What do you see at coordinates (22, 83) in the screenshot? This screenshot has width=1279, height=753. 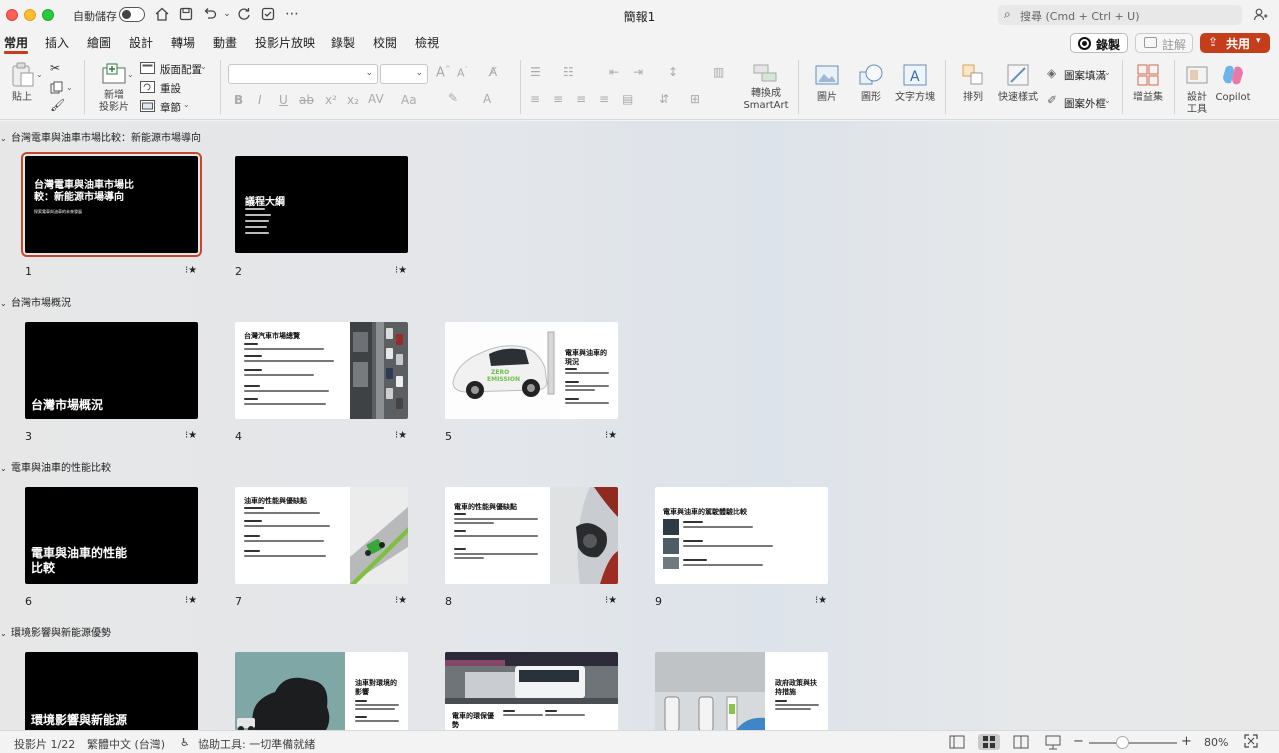 I see `paste-button: 貼上` at bounding box center [22, 83].